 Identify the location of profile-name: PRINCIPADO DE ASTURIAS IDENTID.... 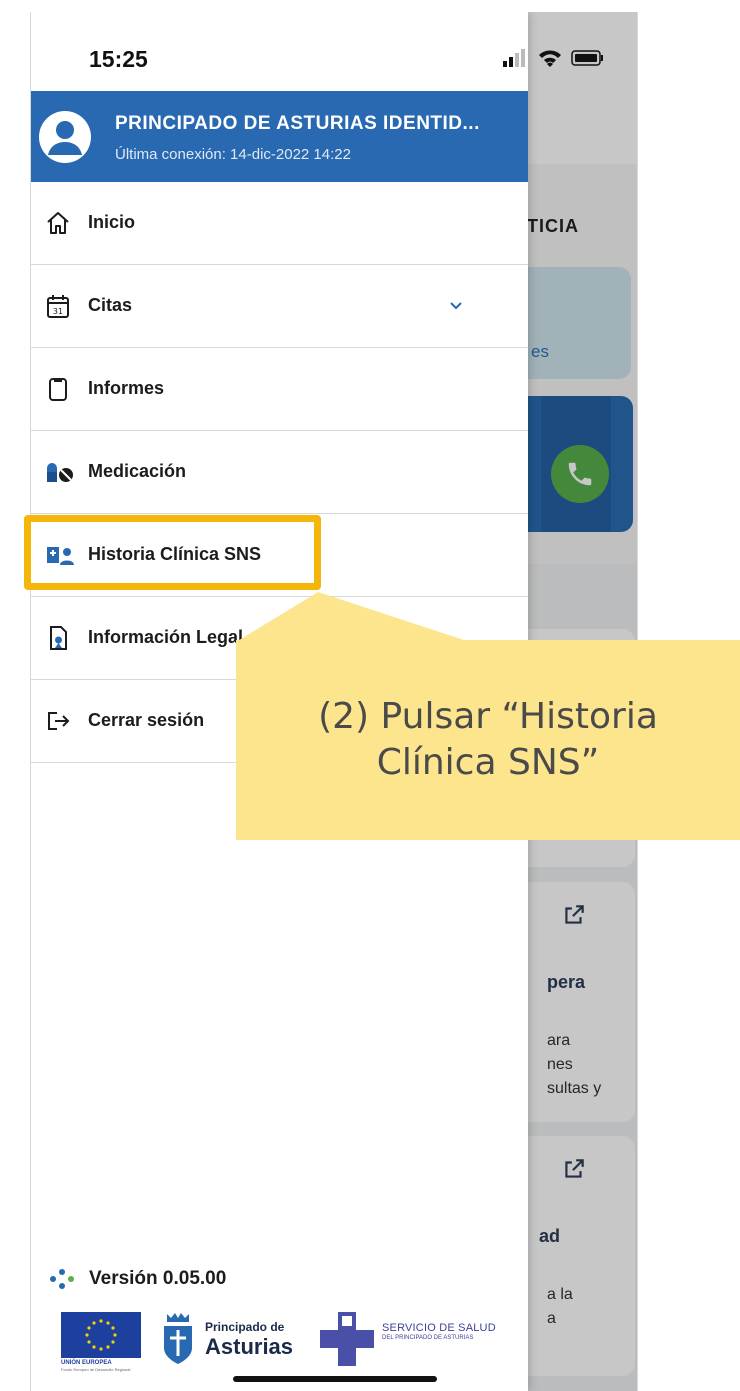
(297, 123).